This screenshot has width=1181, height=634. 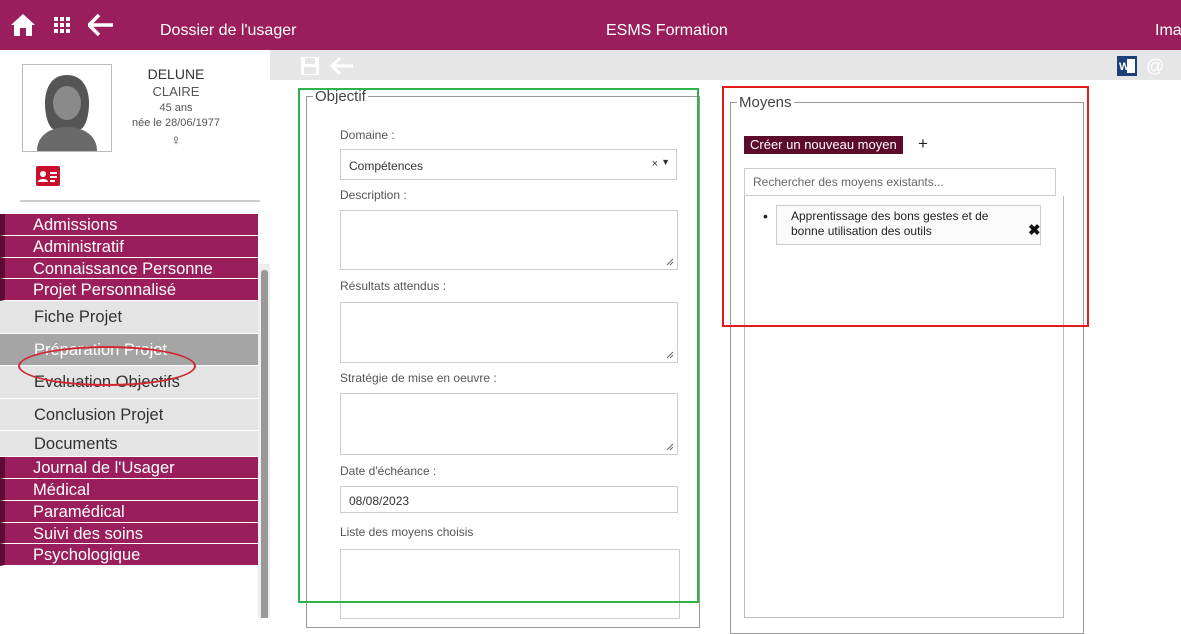 What do you see at coordinates (23, 25) in the screenshot?
I see `home-icon` at bounding box center [23, 25].